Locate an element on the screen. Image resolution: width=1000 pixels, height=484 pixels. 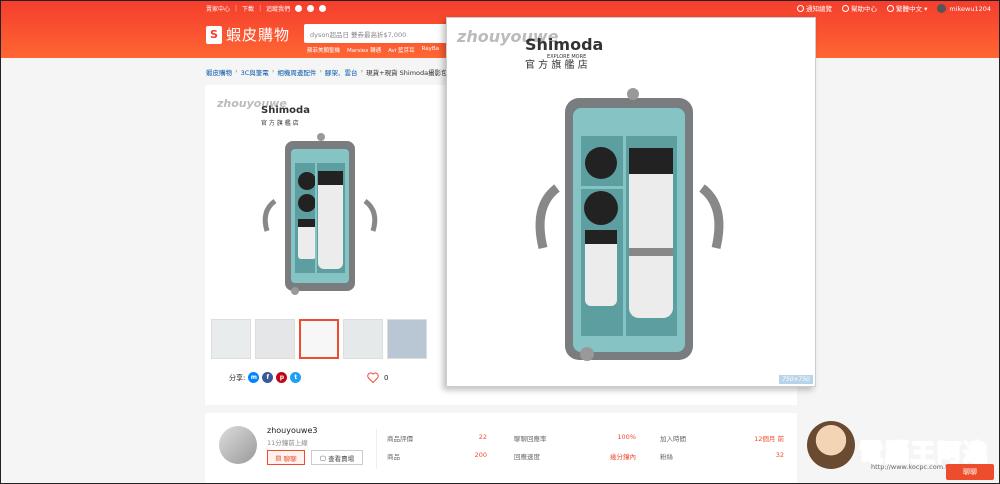
facebook-icon is located at coordinates (299, 8).